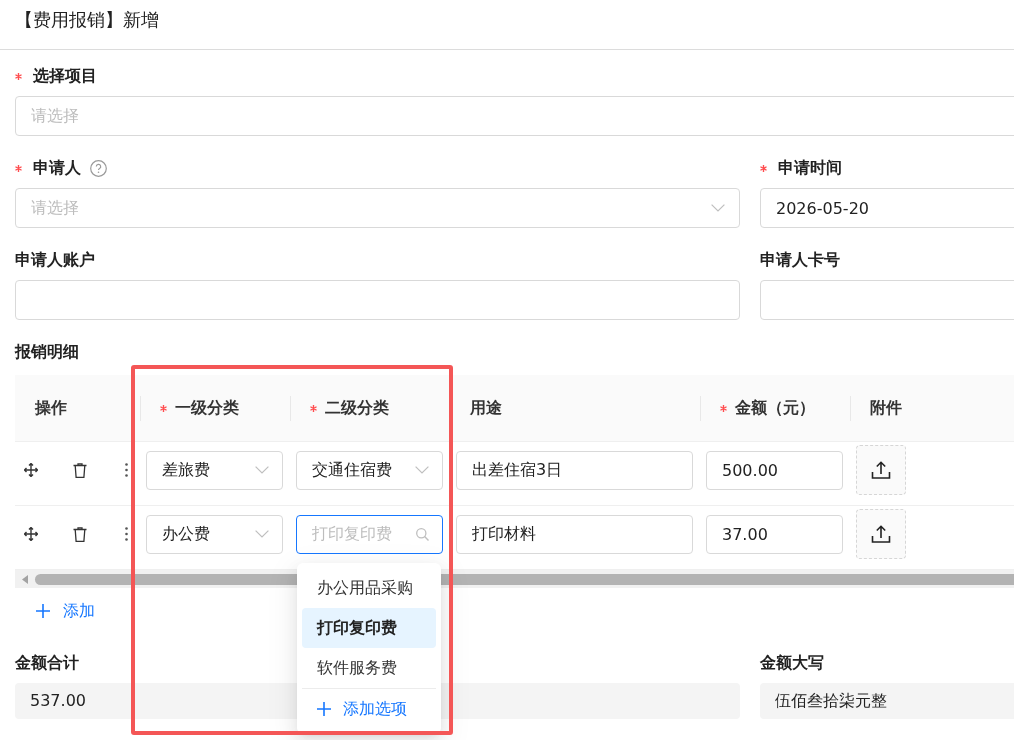  Describe the element at coordinates (774, 534) in the screenshot. I see `text-field: 37.00` at that location.